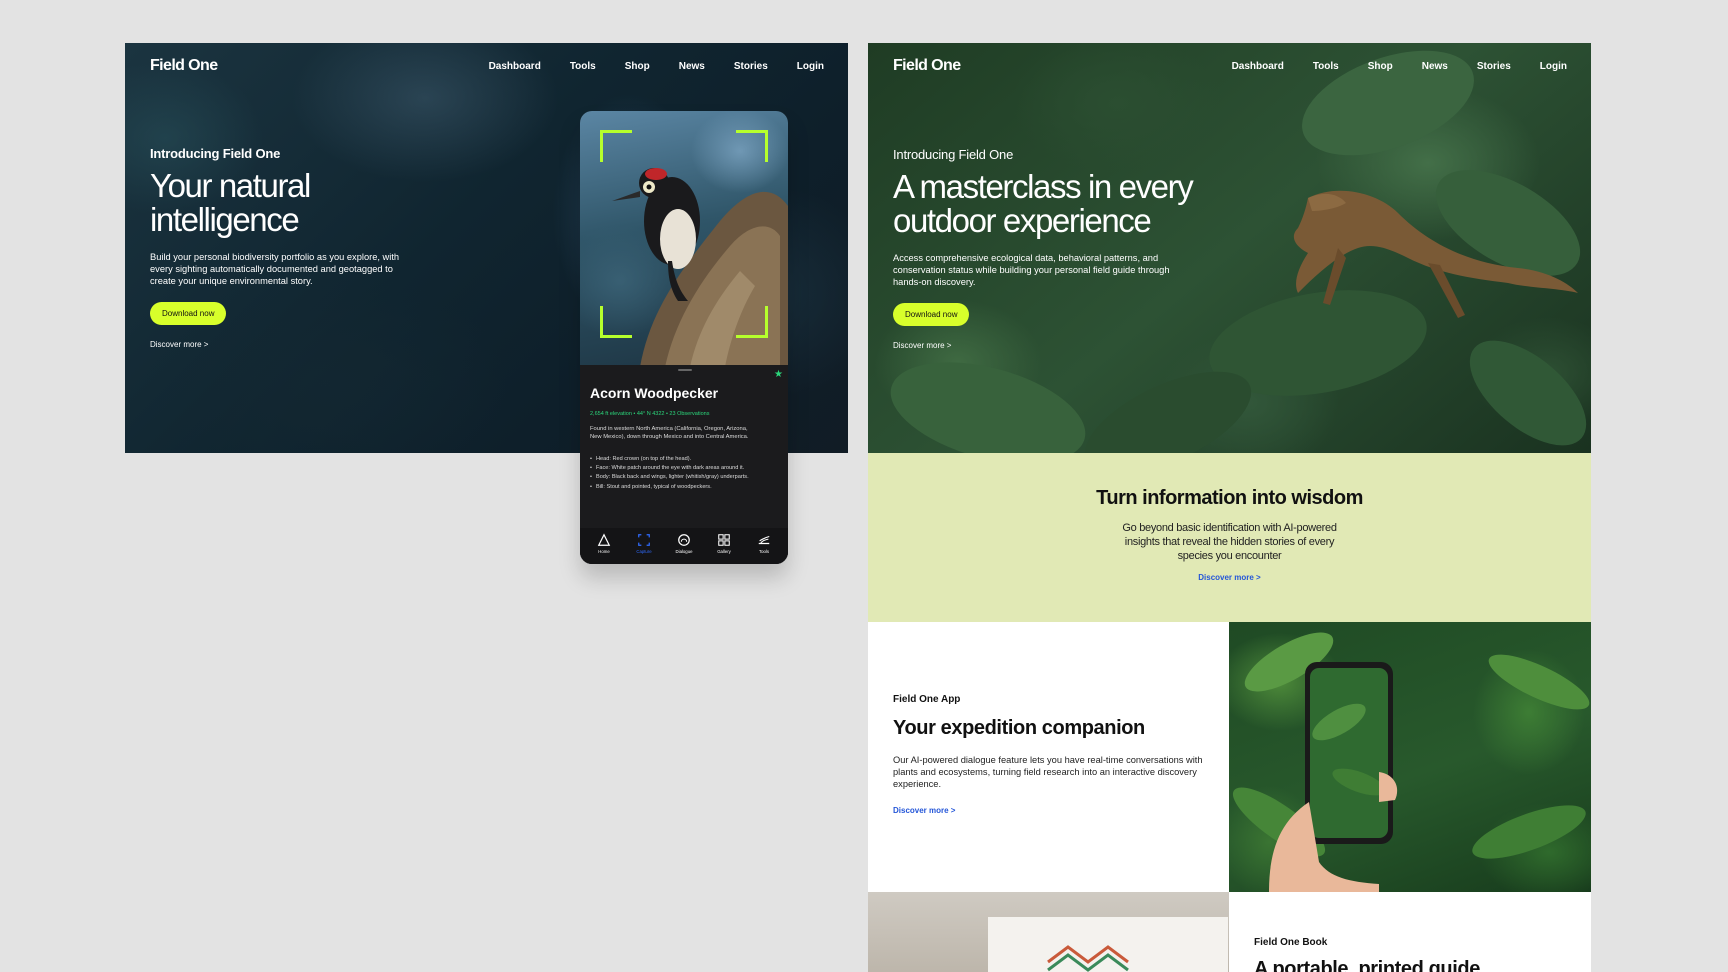 The image size is (1728, 972). What do you see at coordinates (1367, 965) in the screenshot?
I see `book-title: A portable, printed guide` at bounding box center [1367, 965].